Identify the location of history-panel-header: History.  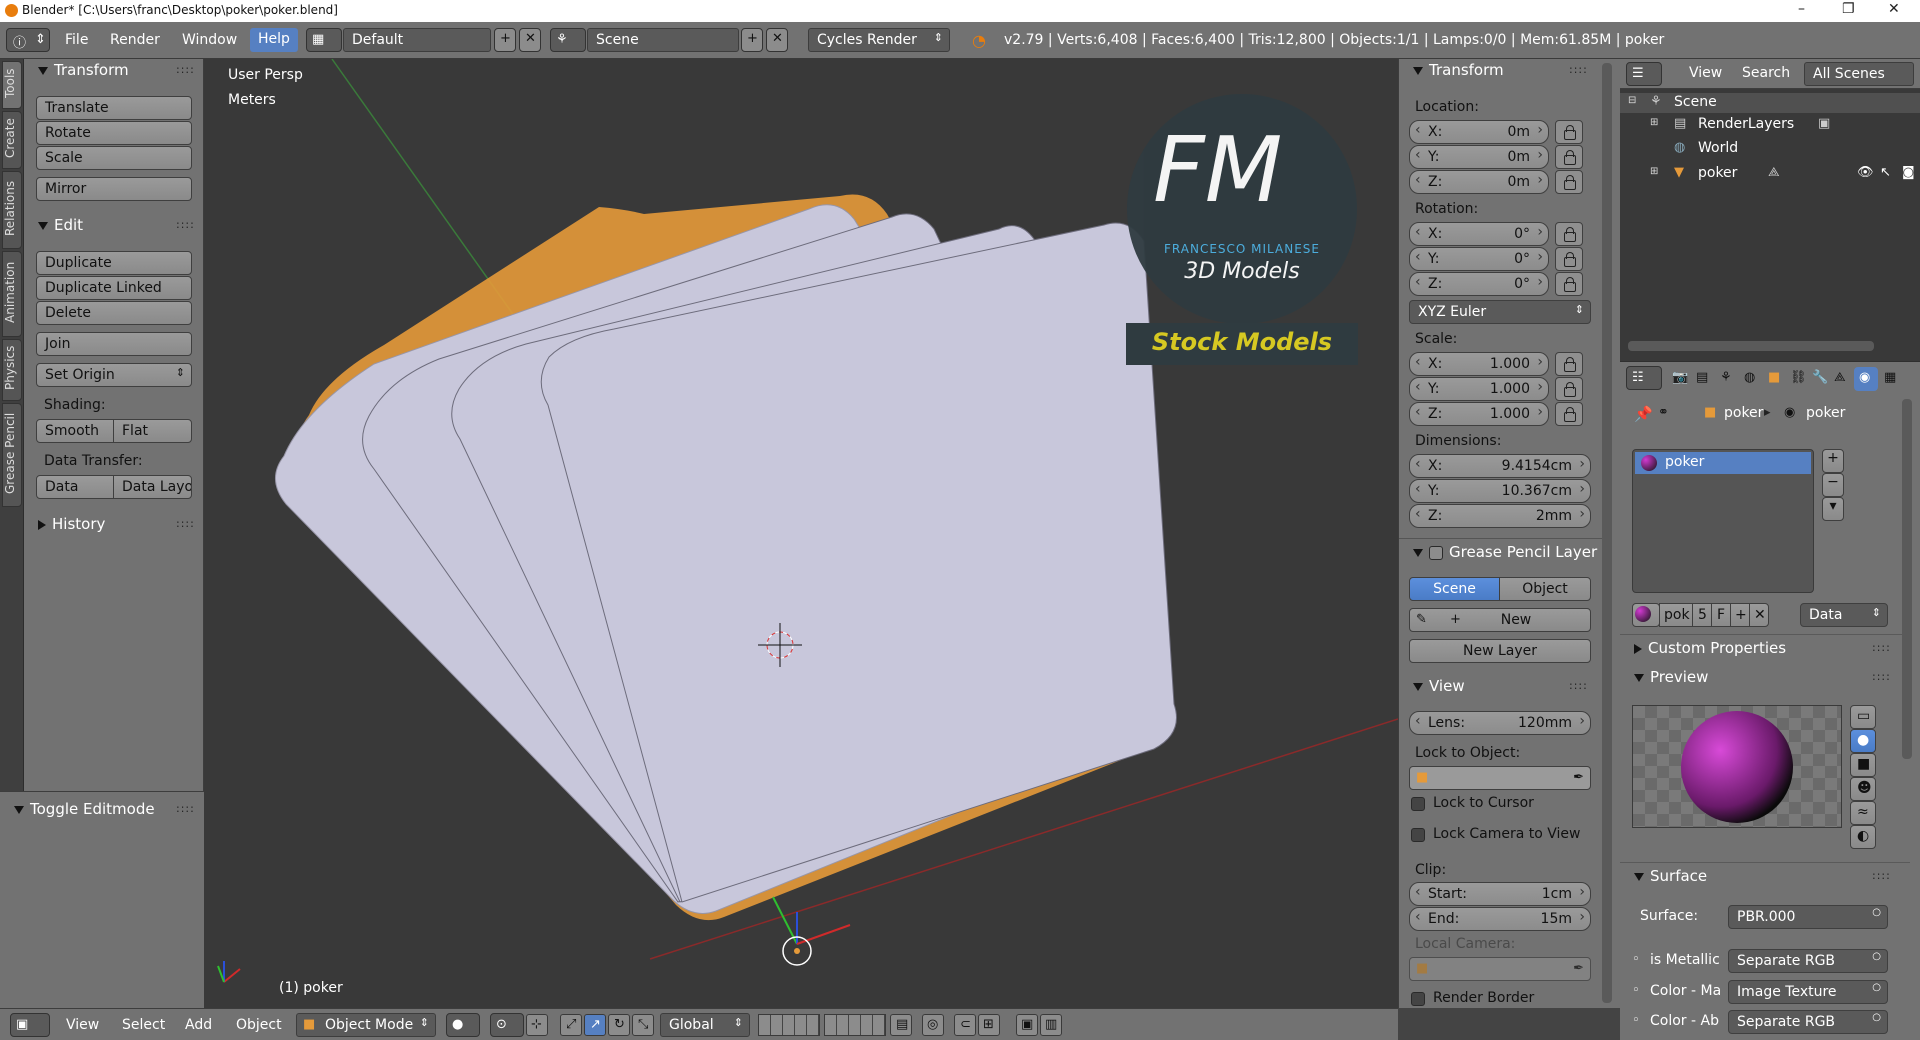
(71, 524).